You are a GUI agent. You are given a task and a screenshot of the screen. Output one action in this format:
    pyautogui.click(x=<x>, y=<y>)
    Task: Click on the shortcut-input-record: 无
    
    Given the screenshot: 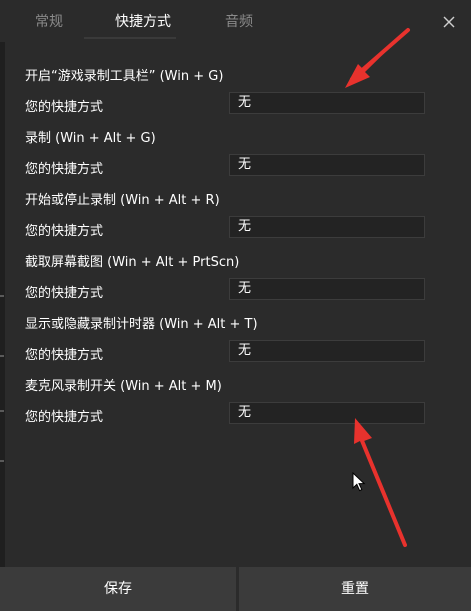 What is the action you would take?
    pyautogui.click(x=327, y=165)
    